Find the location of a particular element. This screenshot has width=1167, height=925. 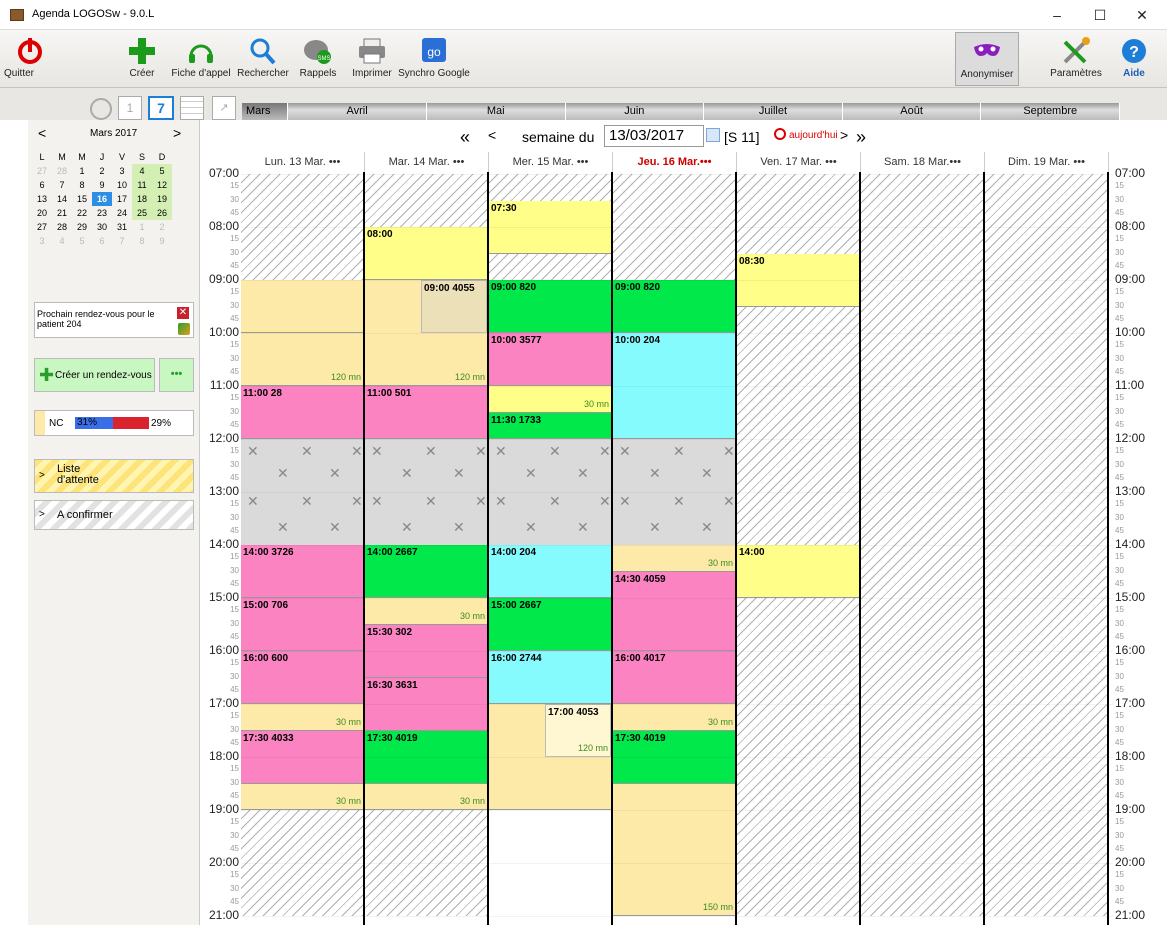

close-icon: ✕ is located at coordinates (183, 313).